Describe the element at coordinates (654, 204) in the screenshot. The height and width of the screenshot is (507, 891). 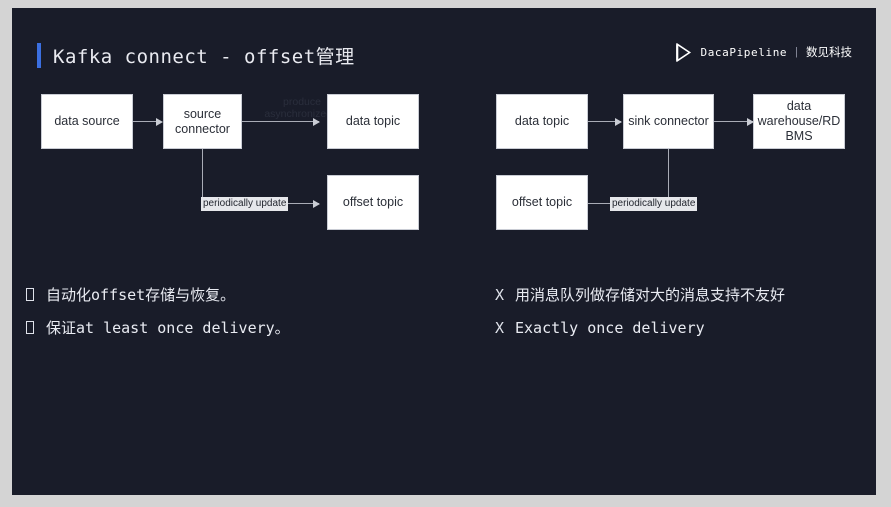
I see `edge-label-periodically-update-right: periodically update` at that location.